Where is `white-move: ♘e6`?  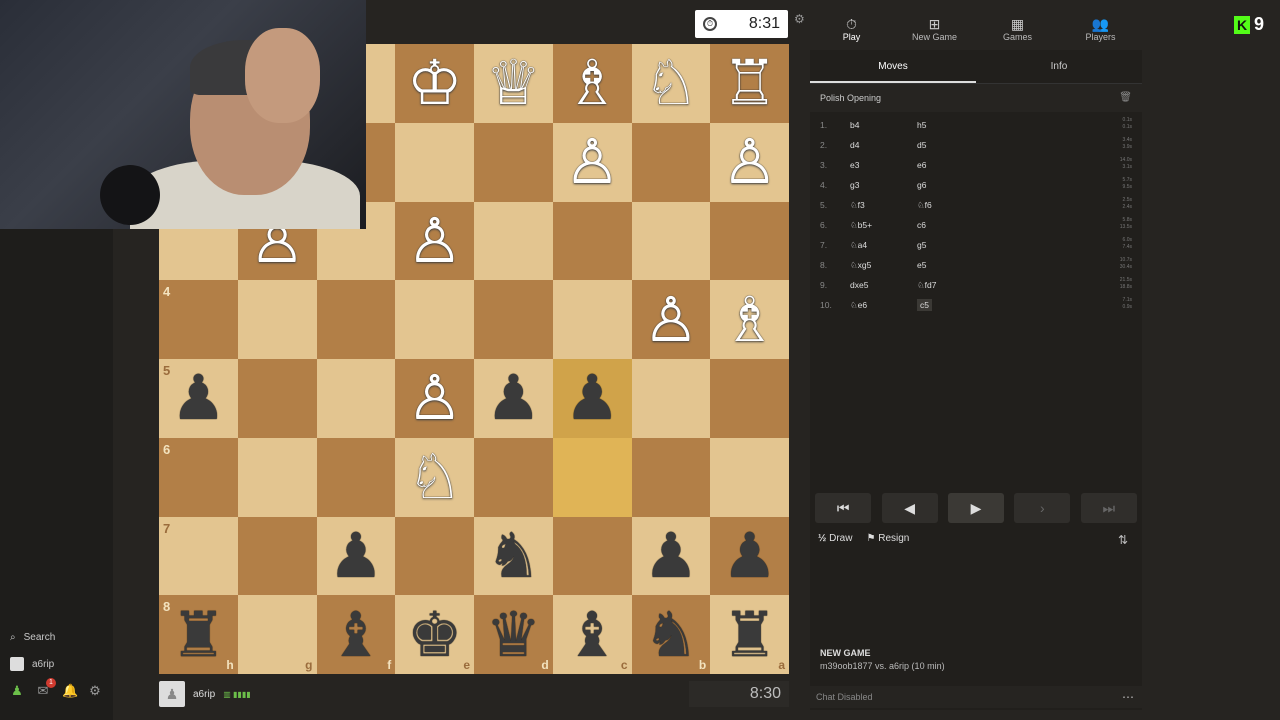 white-move: ♘e6 is located at coordinates (883, 305).